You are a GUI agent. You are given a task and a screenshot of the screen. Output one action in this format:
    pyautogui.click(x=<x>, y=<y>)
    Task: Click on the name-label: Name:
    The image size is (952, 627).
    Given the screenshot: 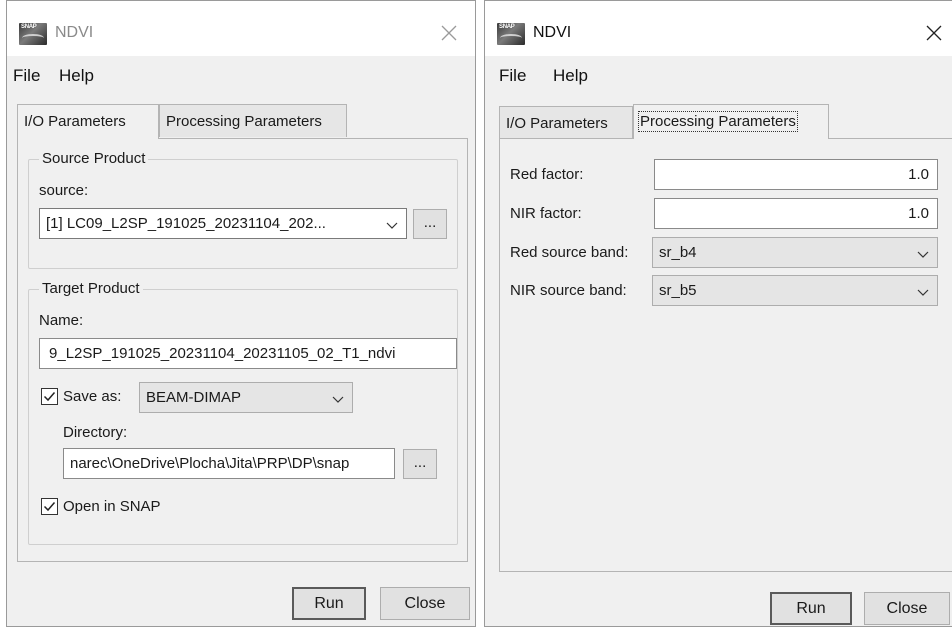 What is the action you would take?
    pyautogui.click(x=61, y=320)
    